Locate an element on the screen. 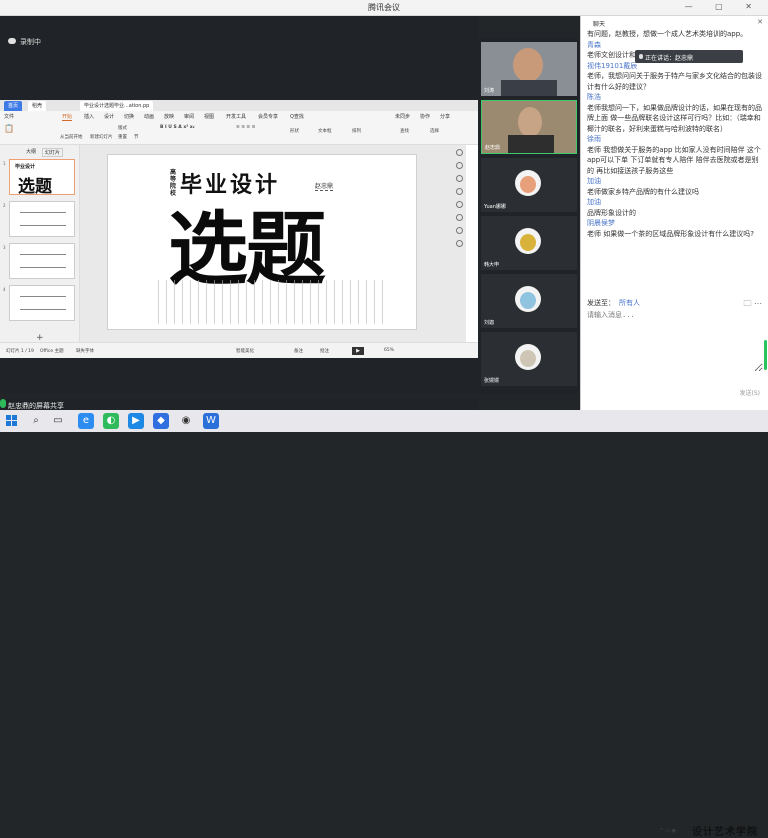  system-tray: ^ ▭ ◉ is located at coordinates (668, 831).